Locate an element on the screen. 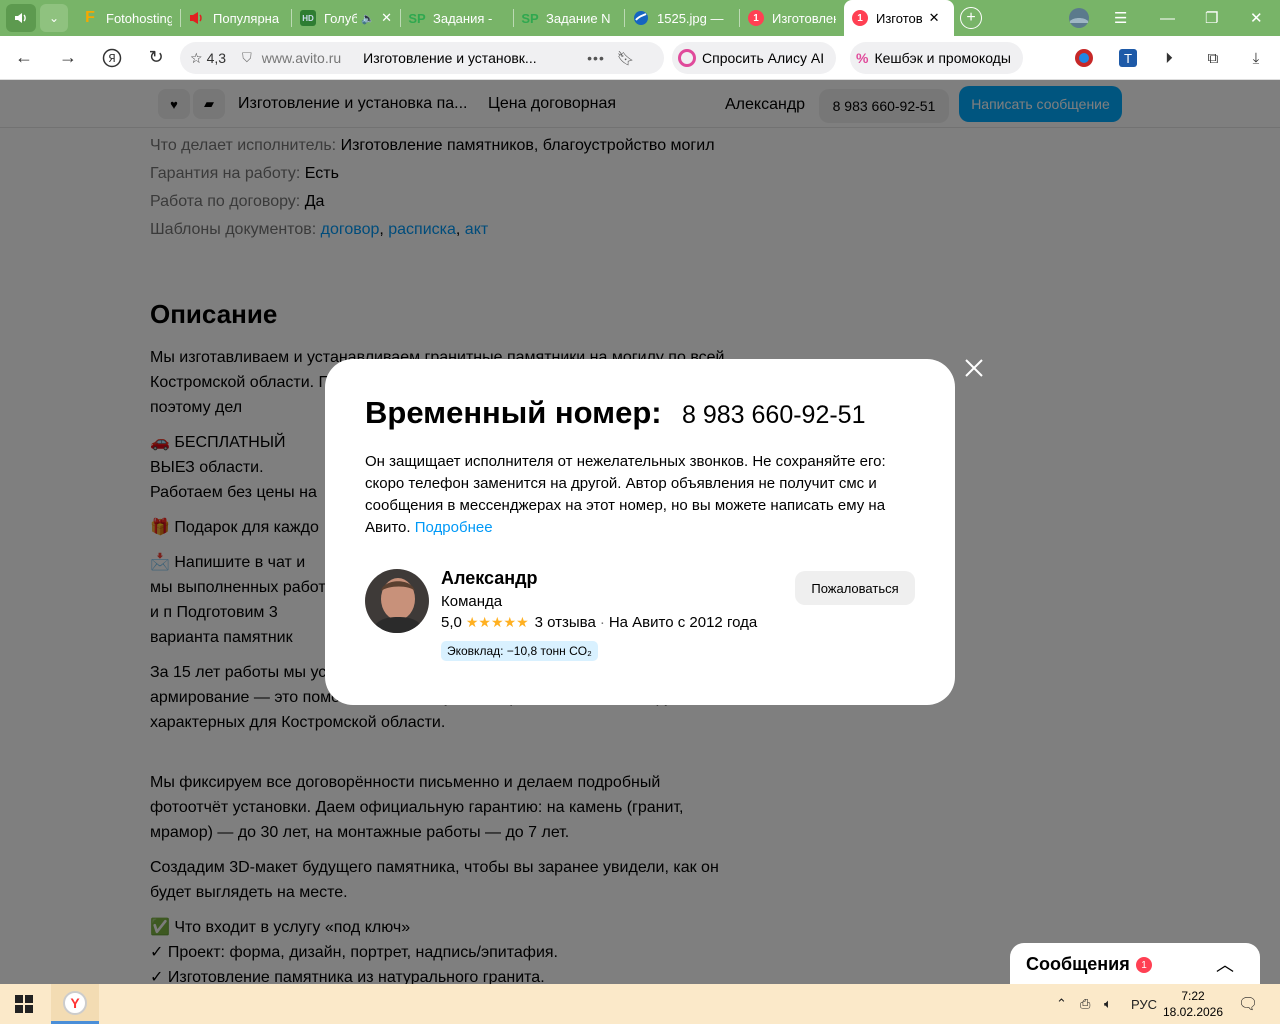 The height and width of the screenshot is (1024, 1280). start-button is located at coordinates (24, 1004).